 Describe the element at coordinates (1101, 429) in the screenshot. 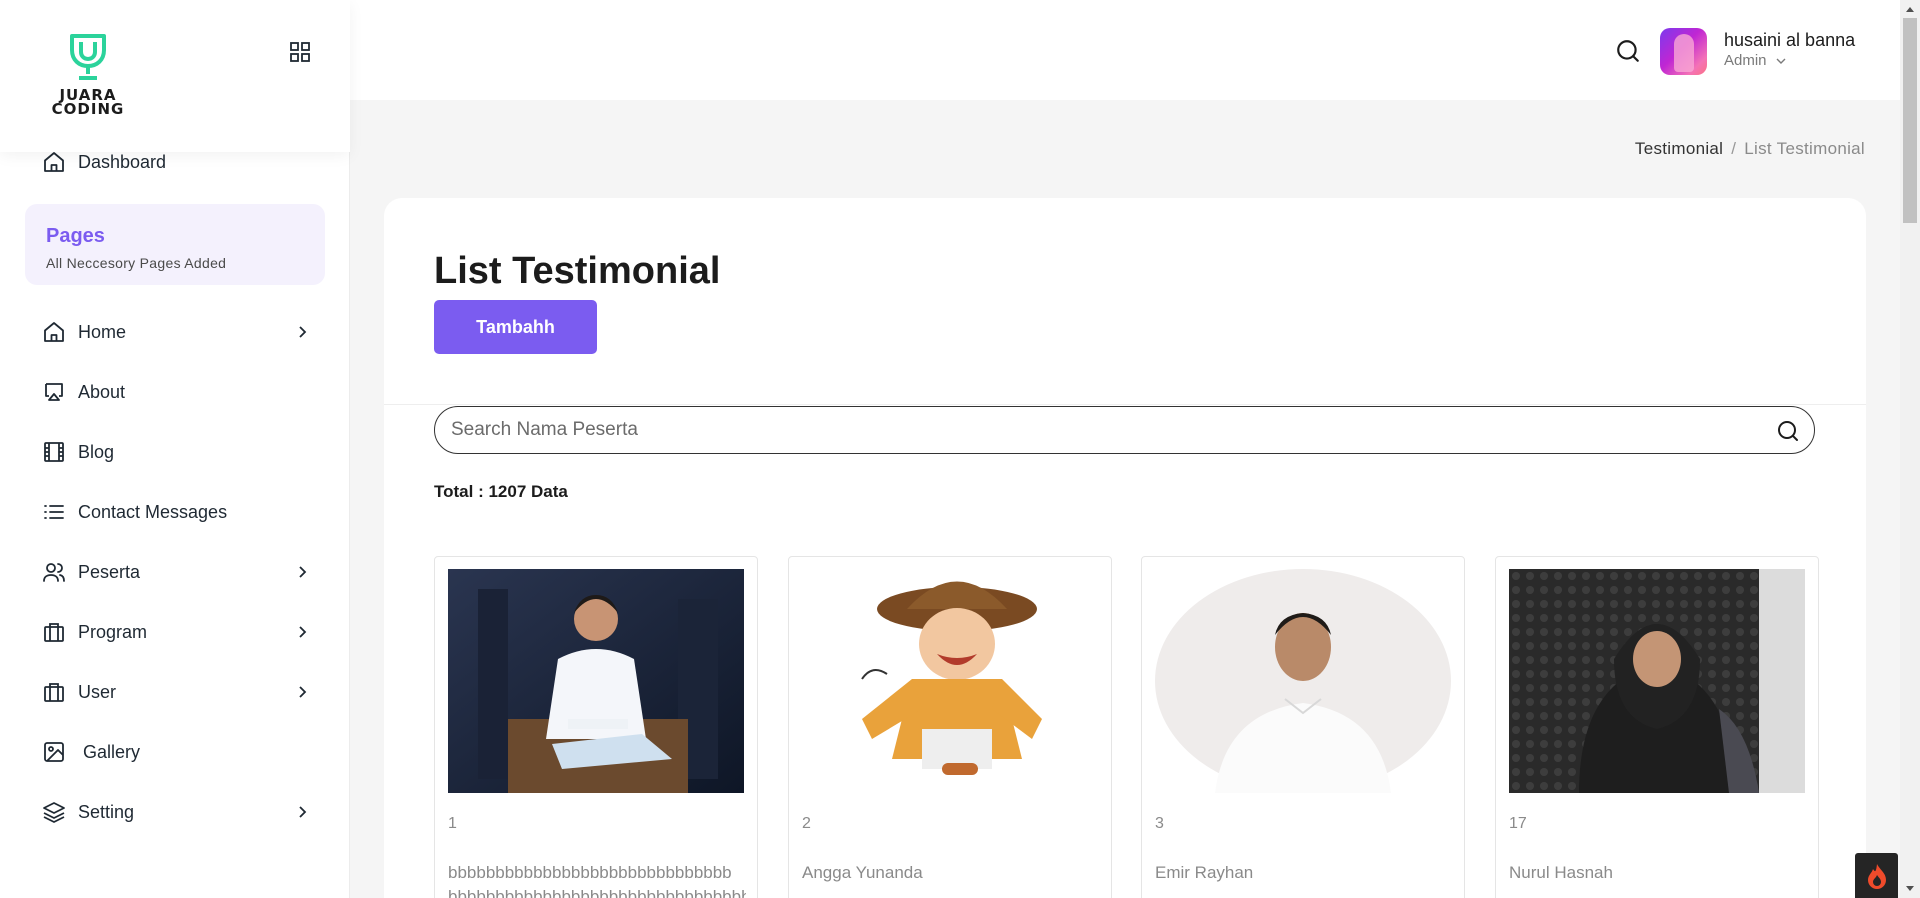

I see `search-input` at that location.